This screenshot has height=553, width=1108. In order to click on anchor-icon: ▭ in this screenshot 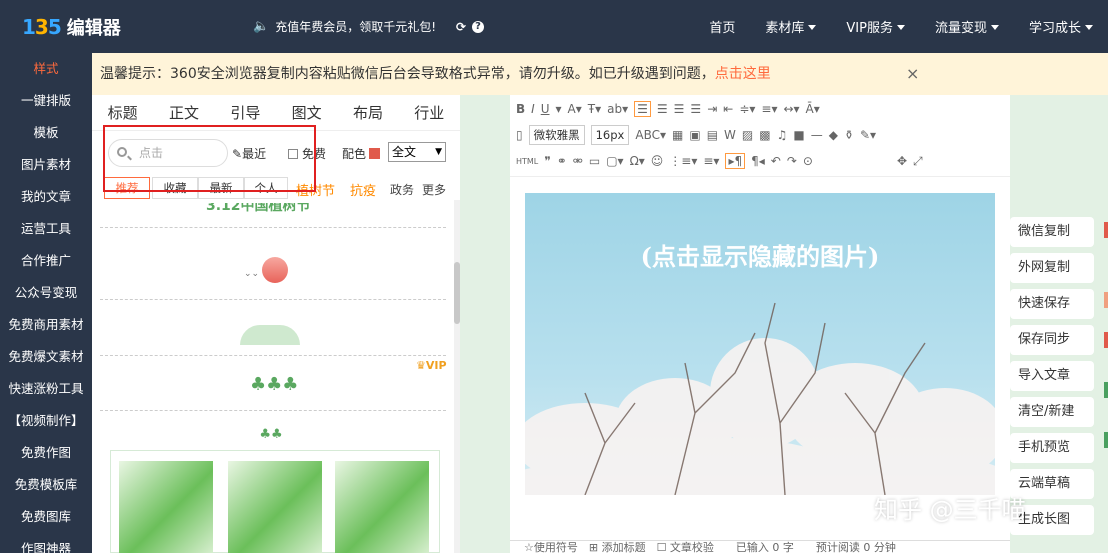, I will do `click(594, 161)`.